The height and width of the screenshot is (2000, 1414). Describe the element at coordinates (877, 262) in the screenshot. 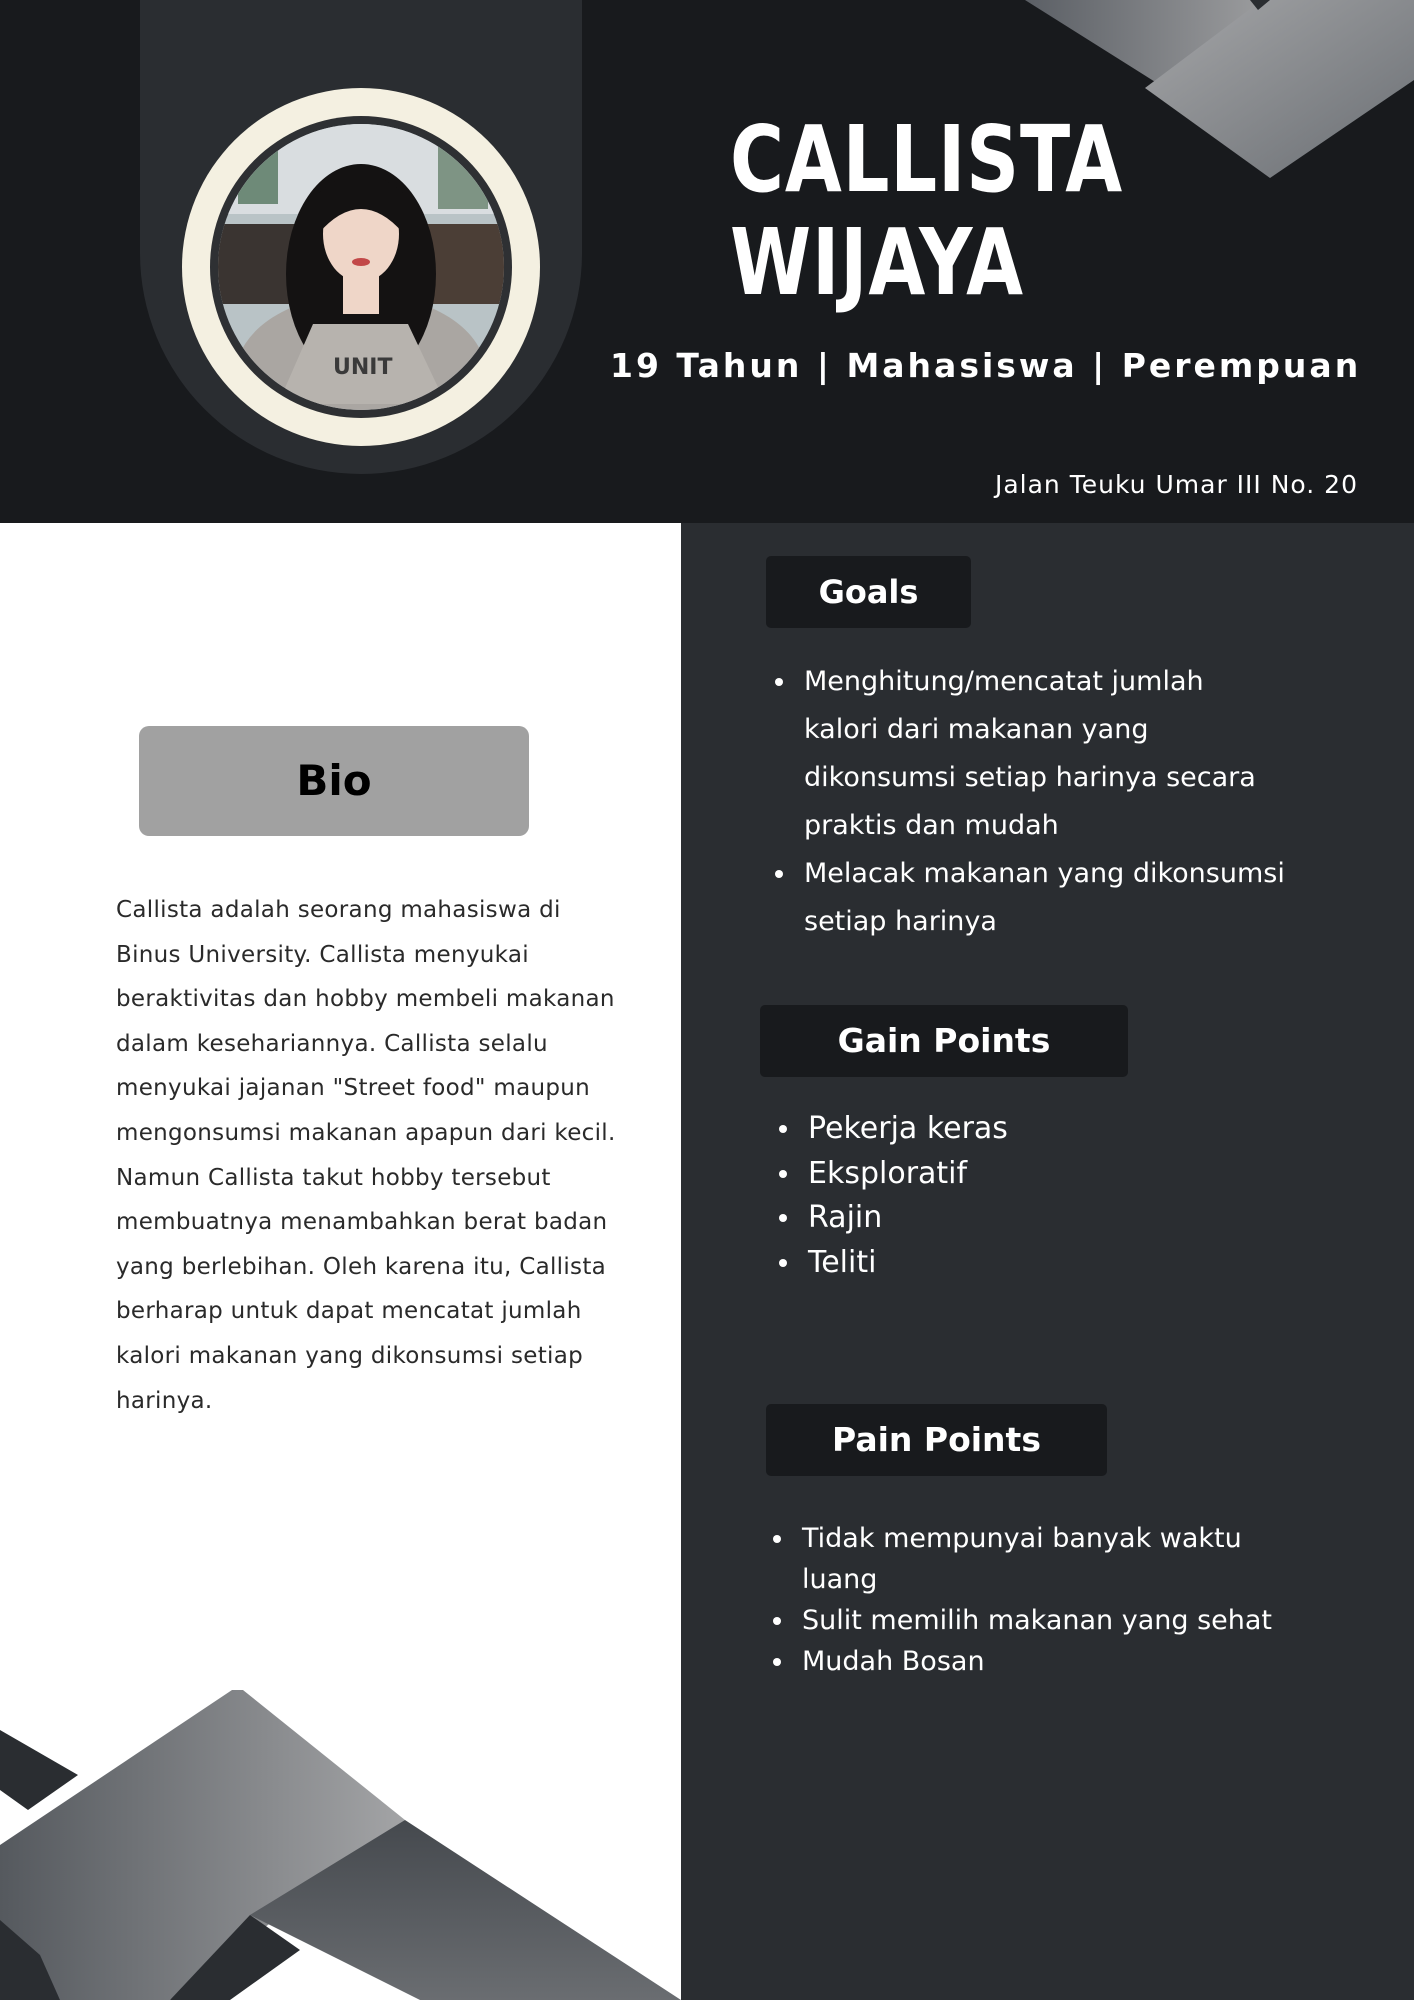

I see `name-line-2: WIJAYA` at that location.